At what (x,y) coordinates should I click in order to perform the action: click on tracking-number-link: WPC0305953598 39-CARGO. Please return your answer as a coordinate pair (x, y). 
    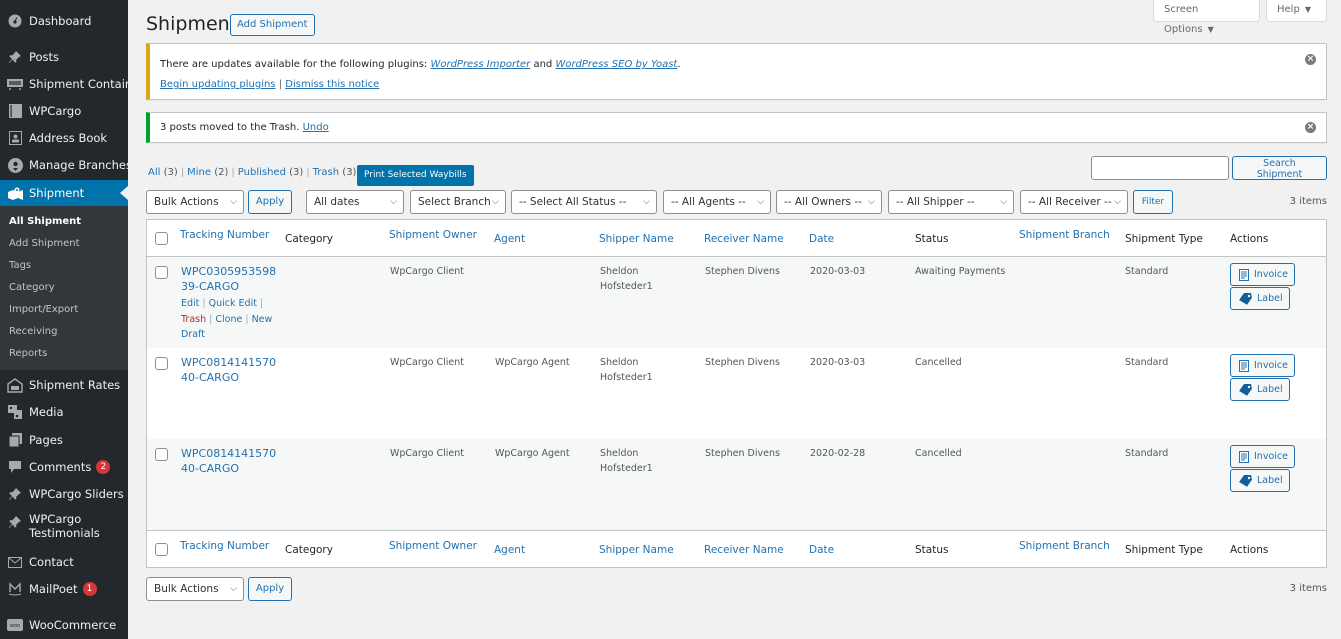
    Looking at the image, I should click on (228, 279).